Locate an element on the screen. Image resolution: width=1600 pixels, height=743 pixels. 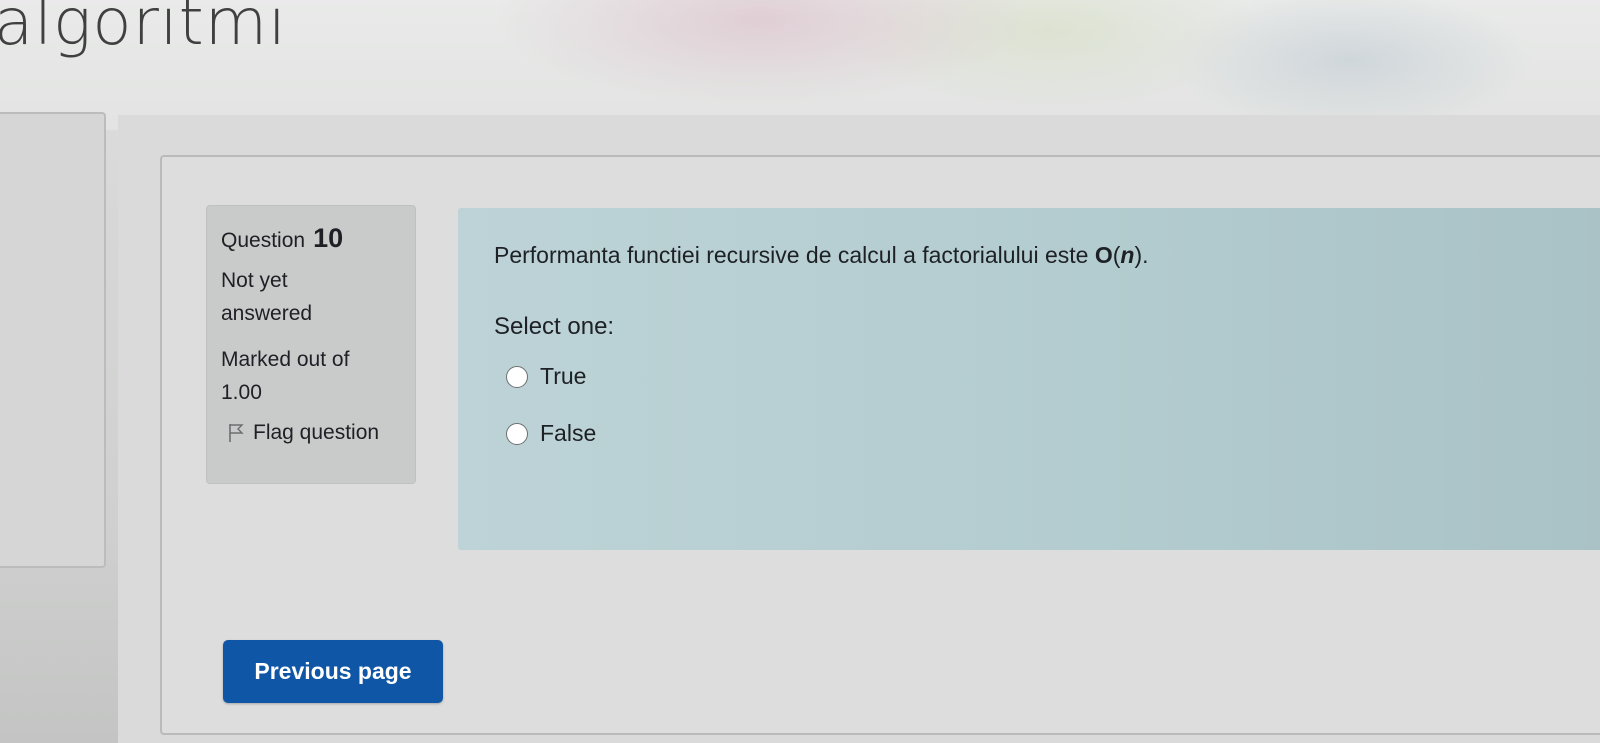
question-grade: Marked out of 1.00 is located at coordinates (285, 376).